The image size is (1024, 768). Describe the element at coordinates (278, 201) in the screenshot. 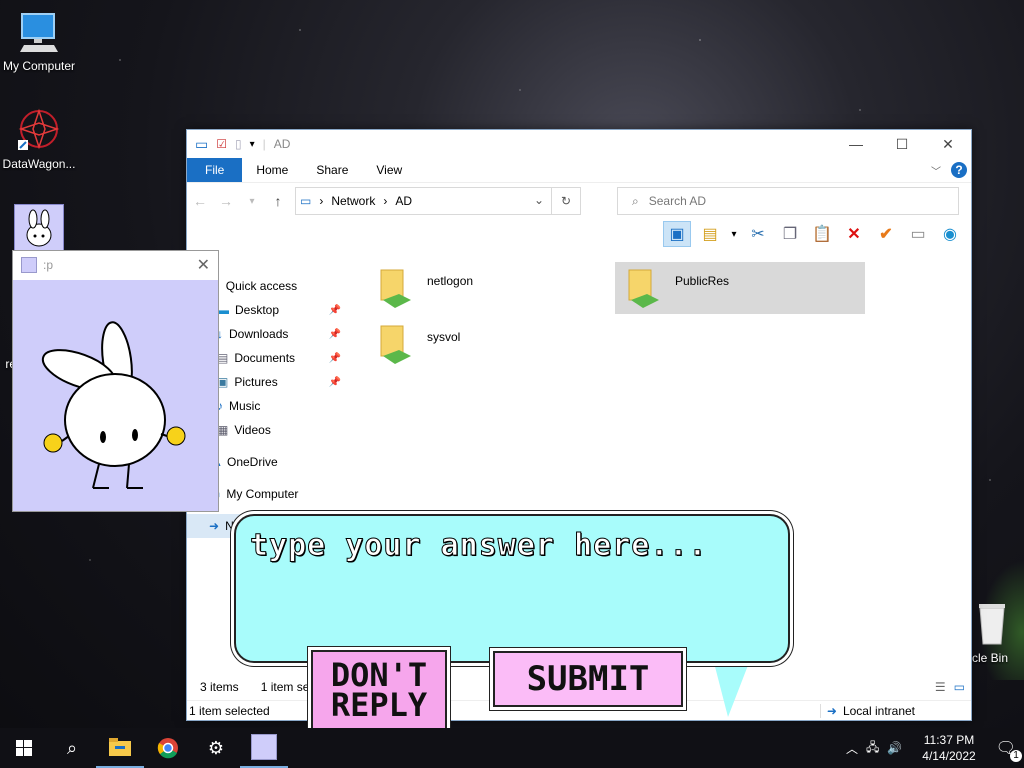

I see `up-arrow-icon: ↑` at that location.